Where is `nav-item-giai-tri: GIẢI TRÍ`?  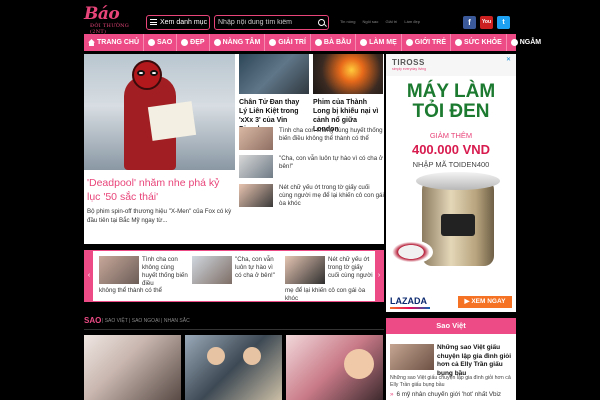 nav-item-giai-tri: GIẢI TRÍ is located at coordinates (288, 42).